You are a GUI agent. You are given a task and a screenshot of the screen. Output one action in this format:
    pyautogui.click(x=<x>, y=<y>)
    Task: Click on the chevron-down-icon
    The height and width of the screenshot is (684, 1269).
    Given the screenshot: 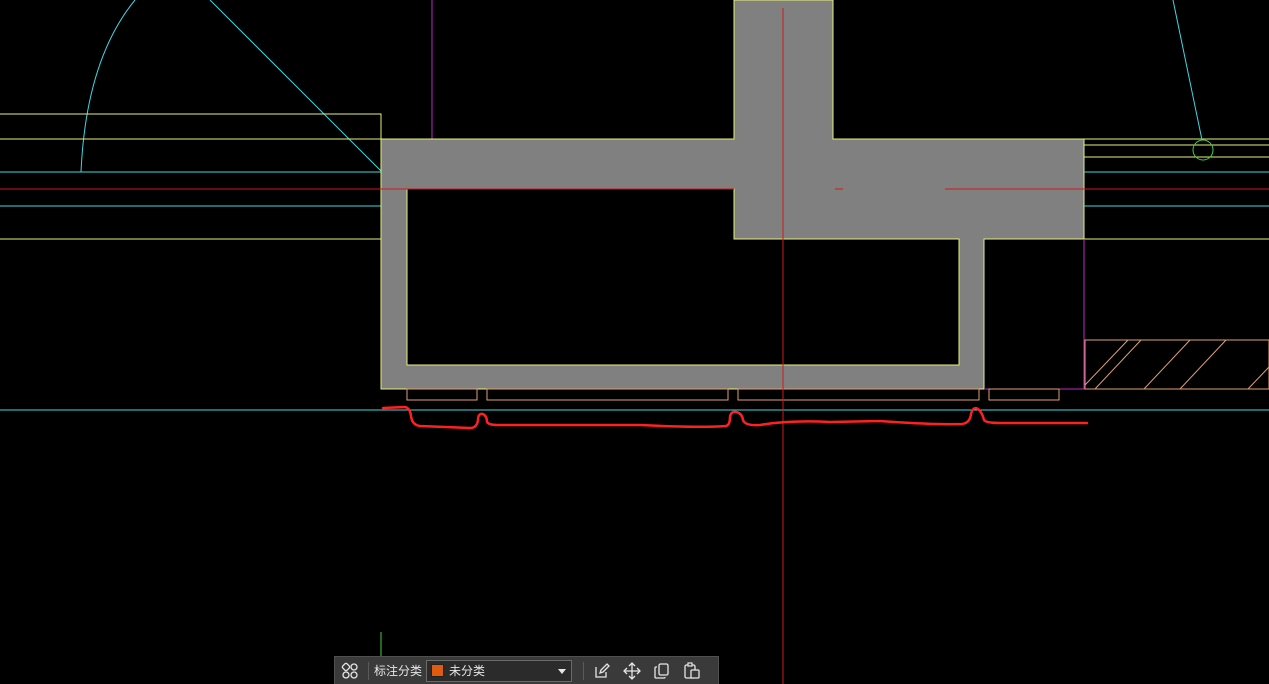 What is the action you would take?
    pyautogui.click(x=562, y=671)
    